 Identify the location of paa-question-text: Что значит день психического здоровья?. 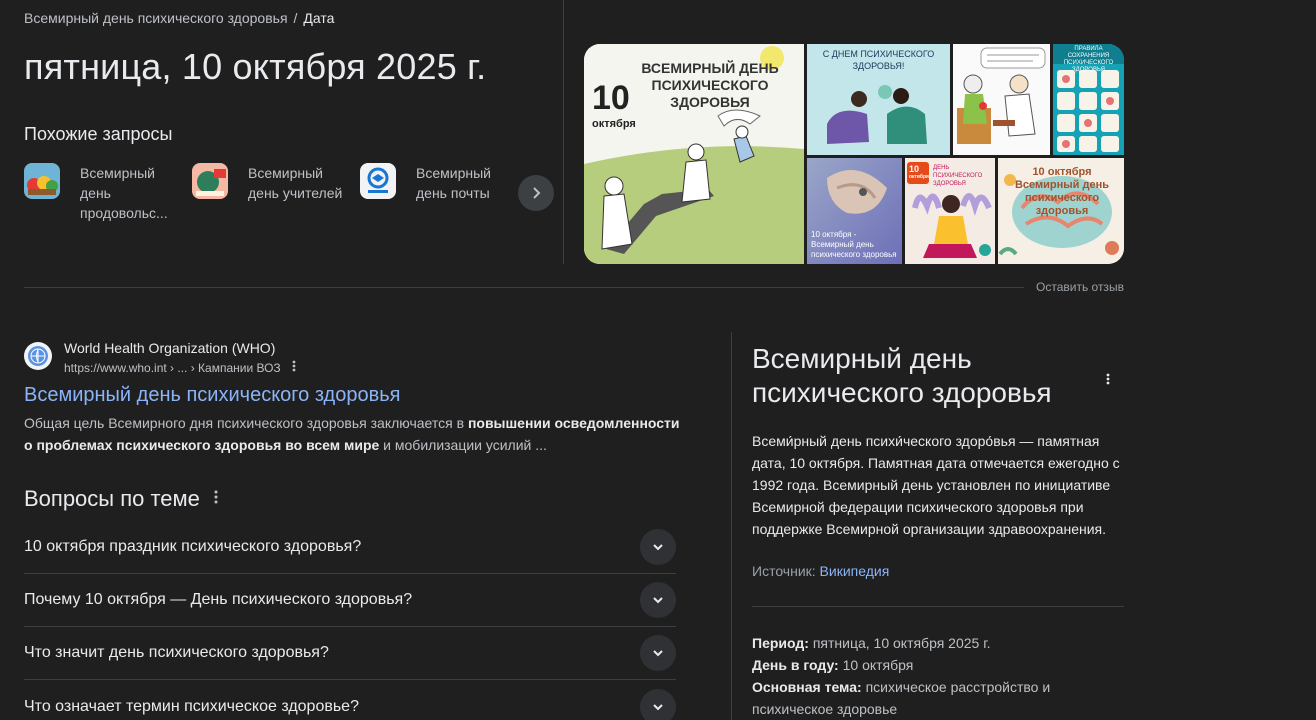
(176, 652).